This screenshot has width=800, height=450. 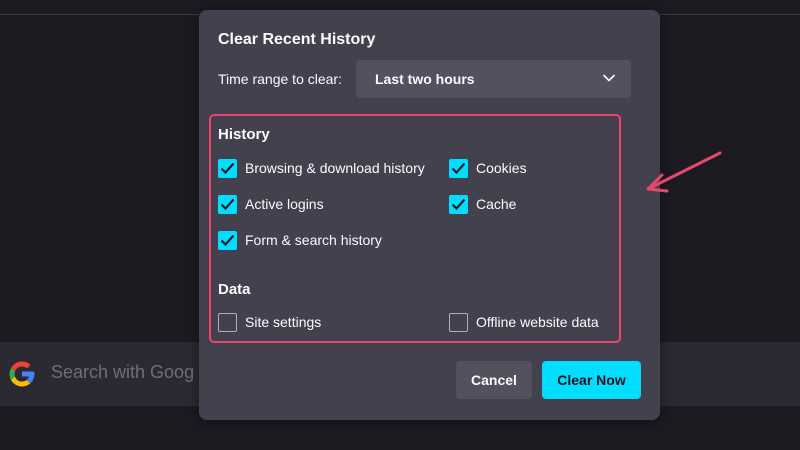 I want to click on checkbox-cache: Cache, so click(x=482, y=204).